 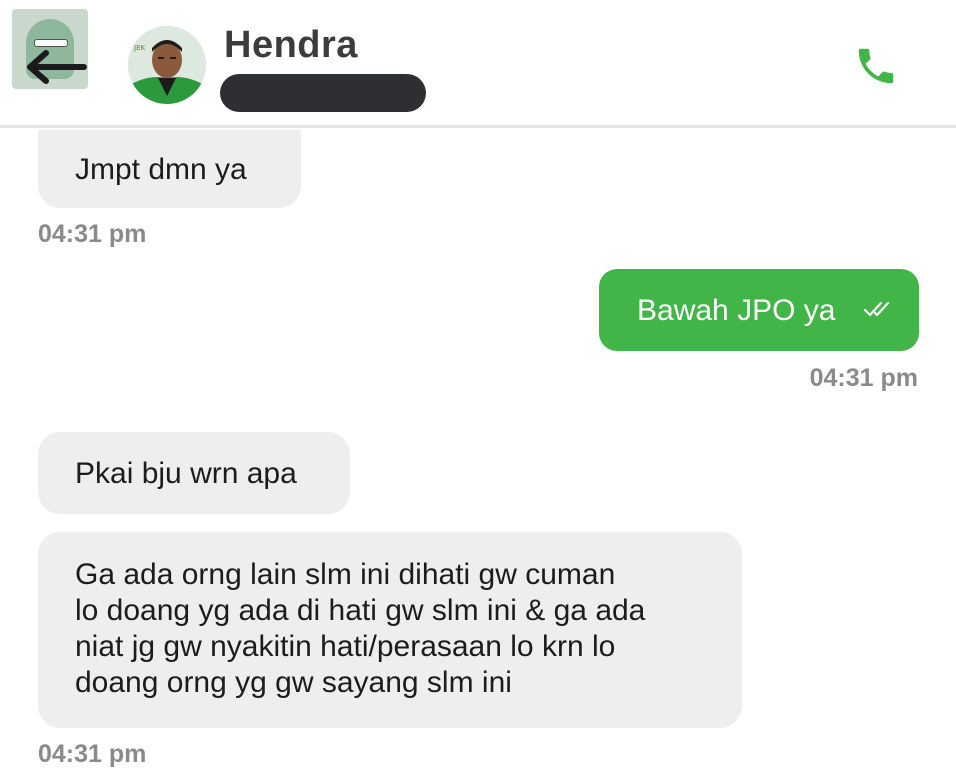 What do you see at coordinates (57, 67) in the screenshot?
I see `back-arrow-icon` at bounding box center [57, 67].